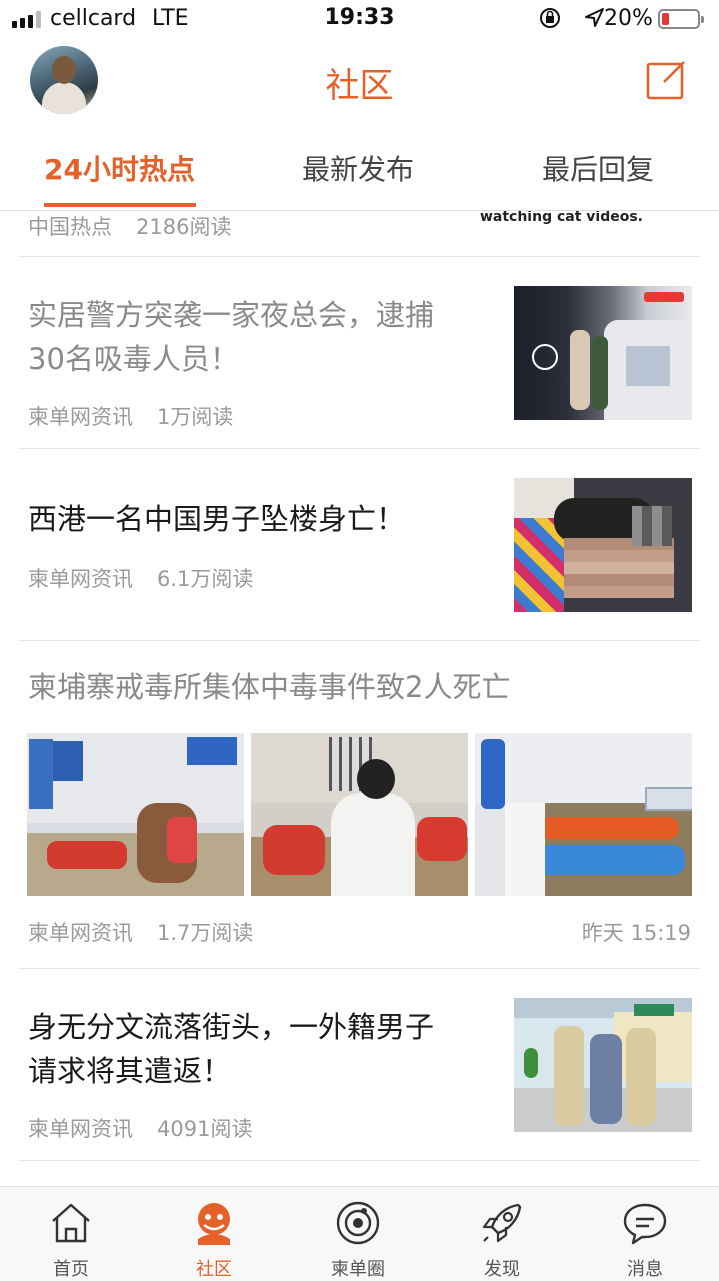 This screenshot has height=1281, width=719. What do you see at coordinates (231, 337) in the screenshot?
I see `news-title: 实居警方突袭一家夜总会，逮捕 30名吸毒人员！` at bounding box center [231, 337].